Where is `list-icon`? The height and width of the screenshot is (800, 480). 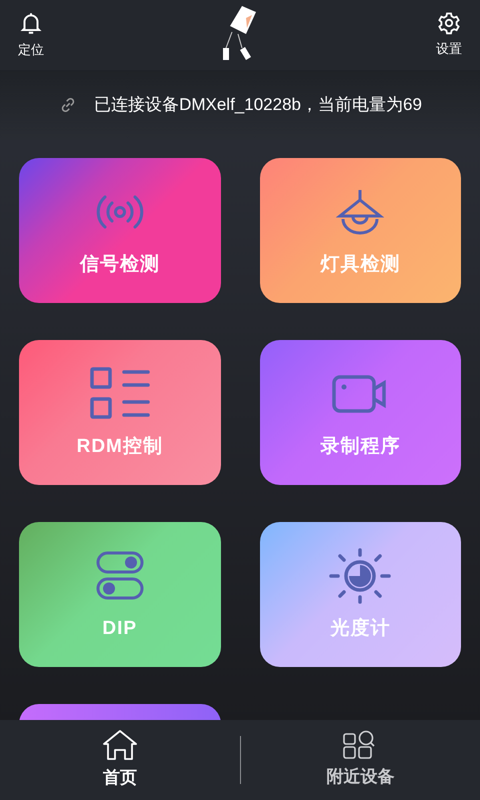 list-icon is located at coordinates (120, 394).